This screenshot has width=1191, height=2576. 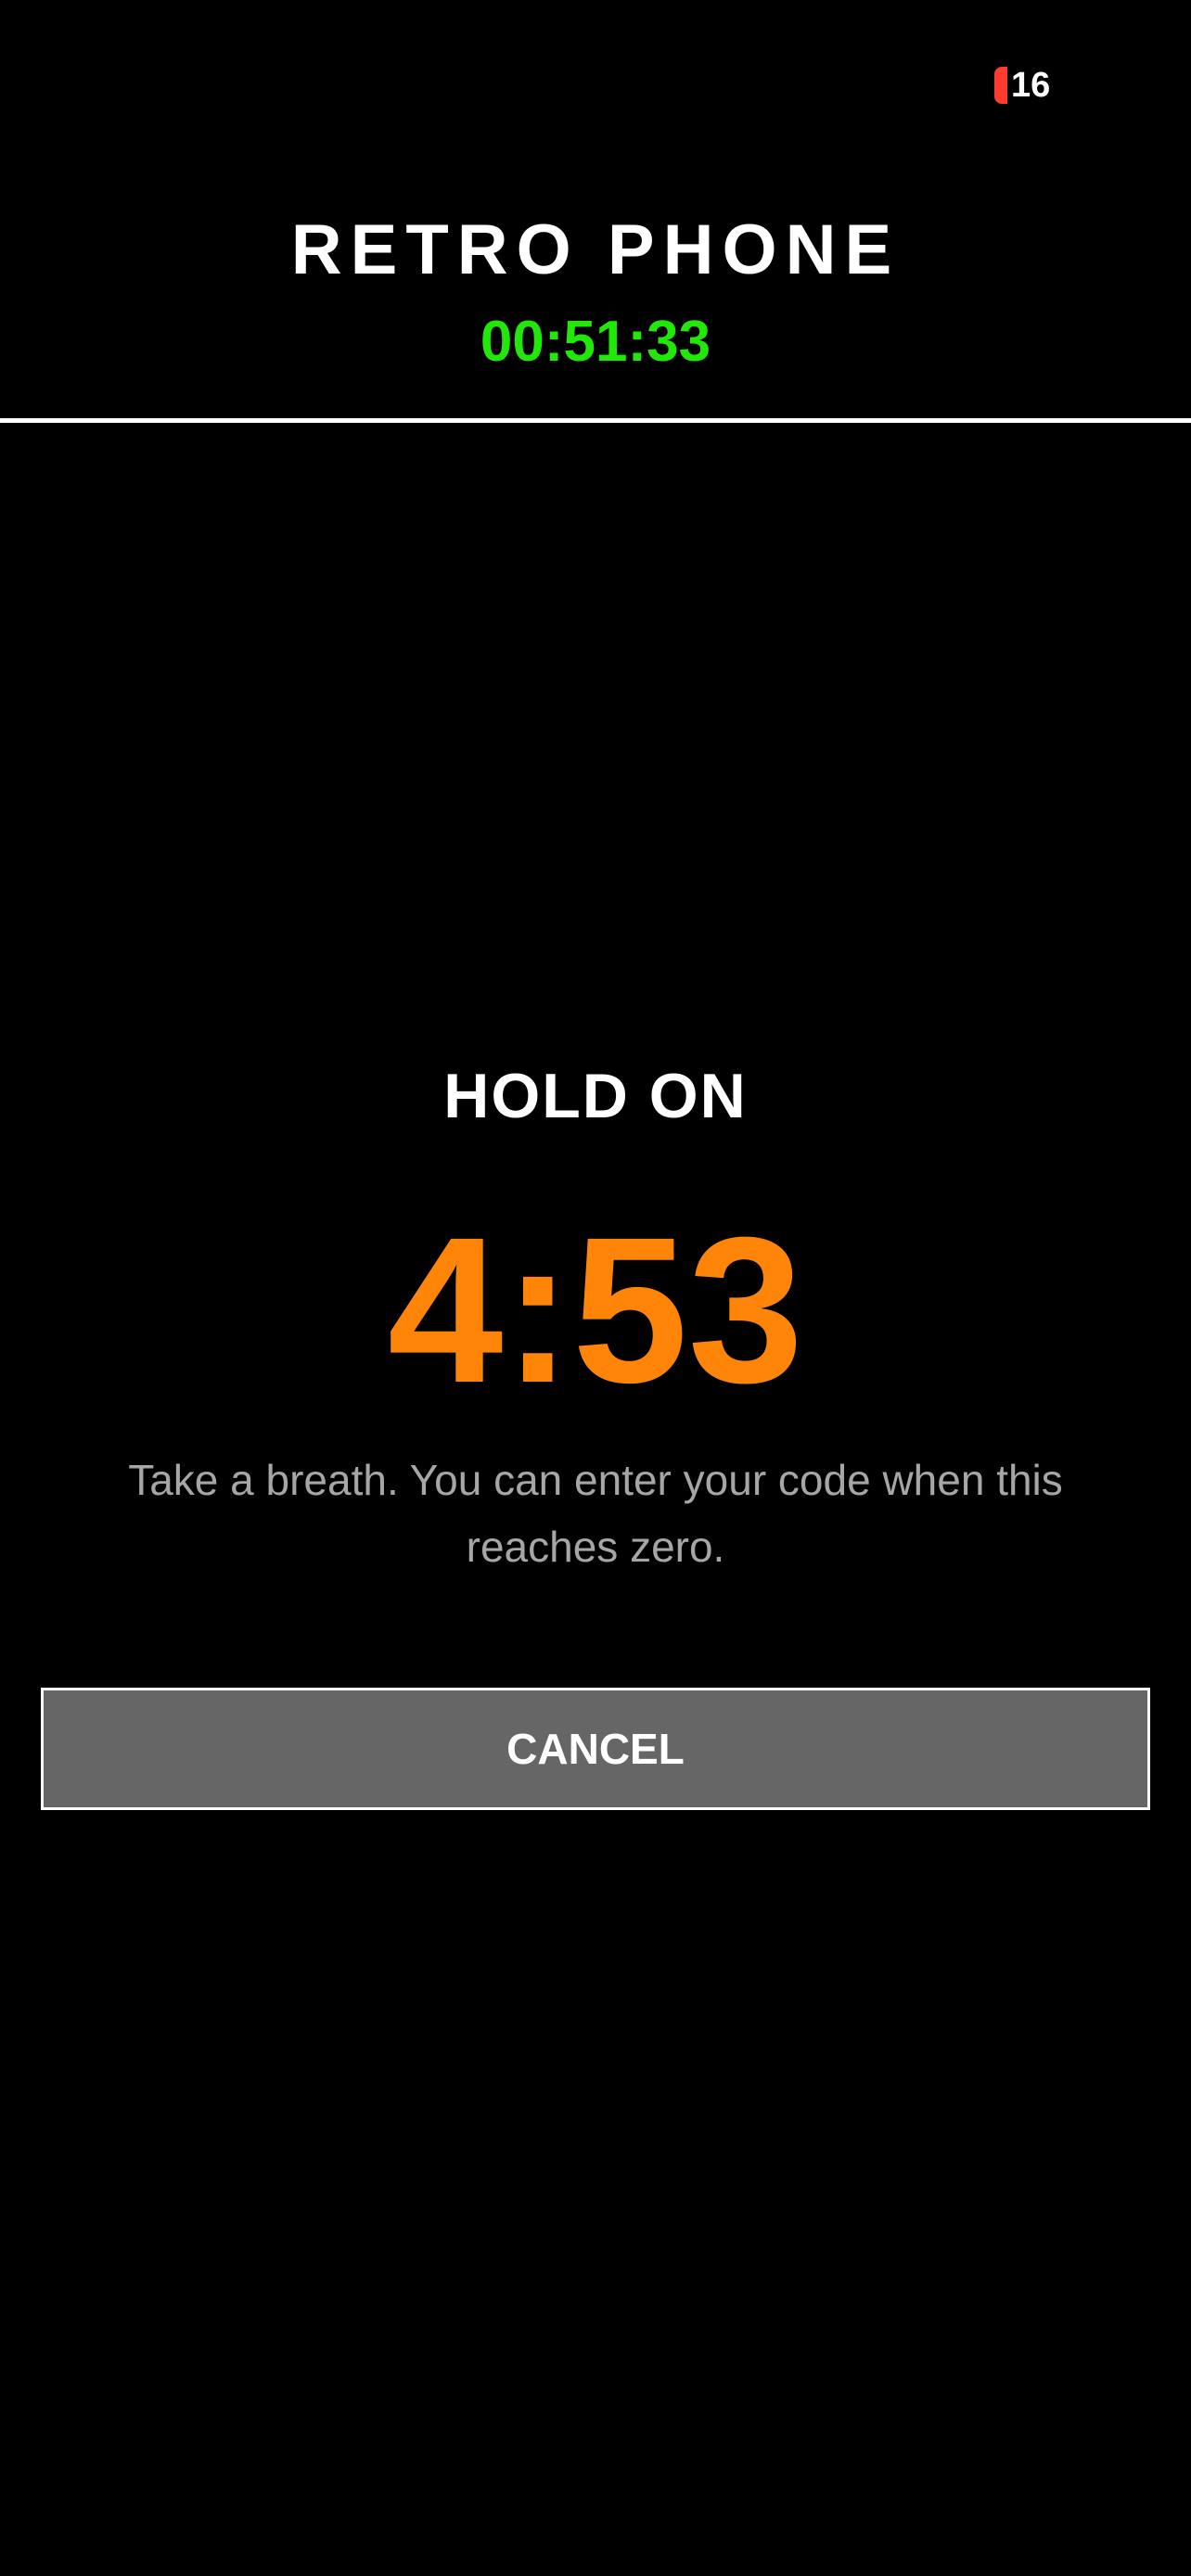 I want to click on countdown-timer: 4:53, so click(x=595, y=1310).